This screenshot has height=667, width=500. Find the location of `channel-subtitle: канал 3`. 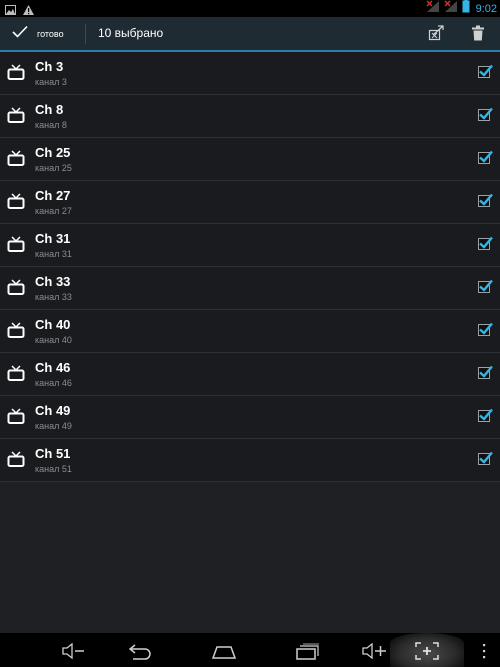

channel-subtitle: канал 3 is located at coordinates (51, 82).